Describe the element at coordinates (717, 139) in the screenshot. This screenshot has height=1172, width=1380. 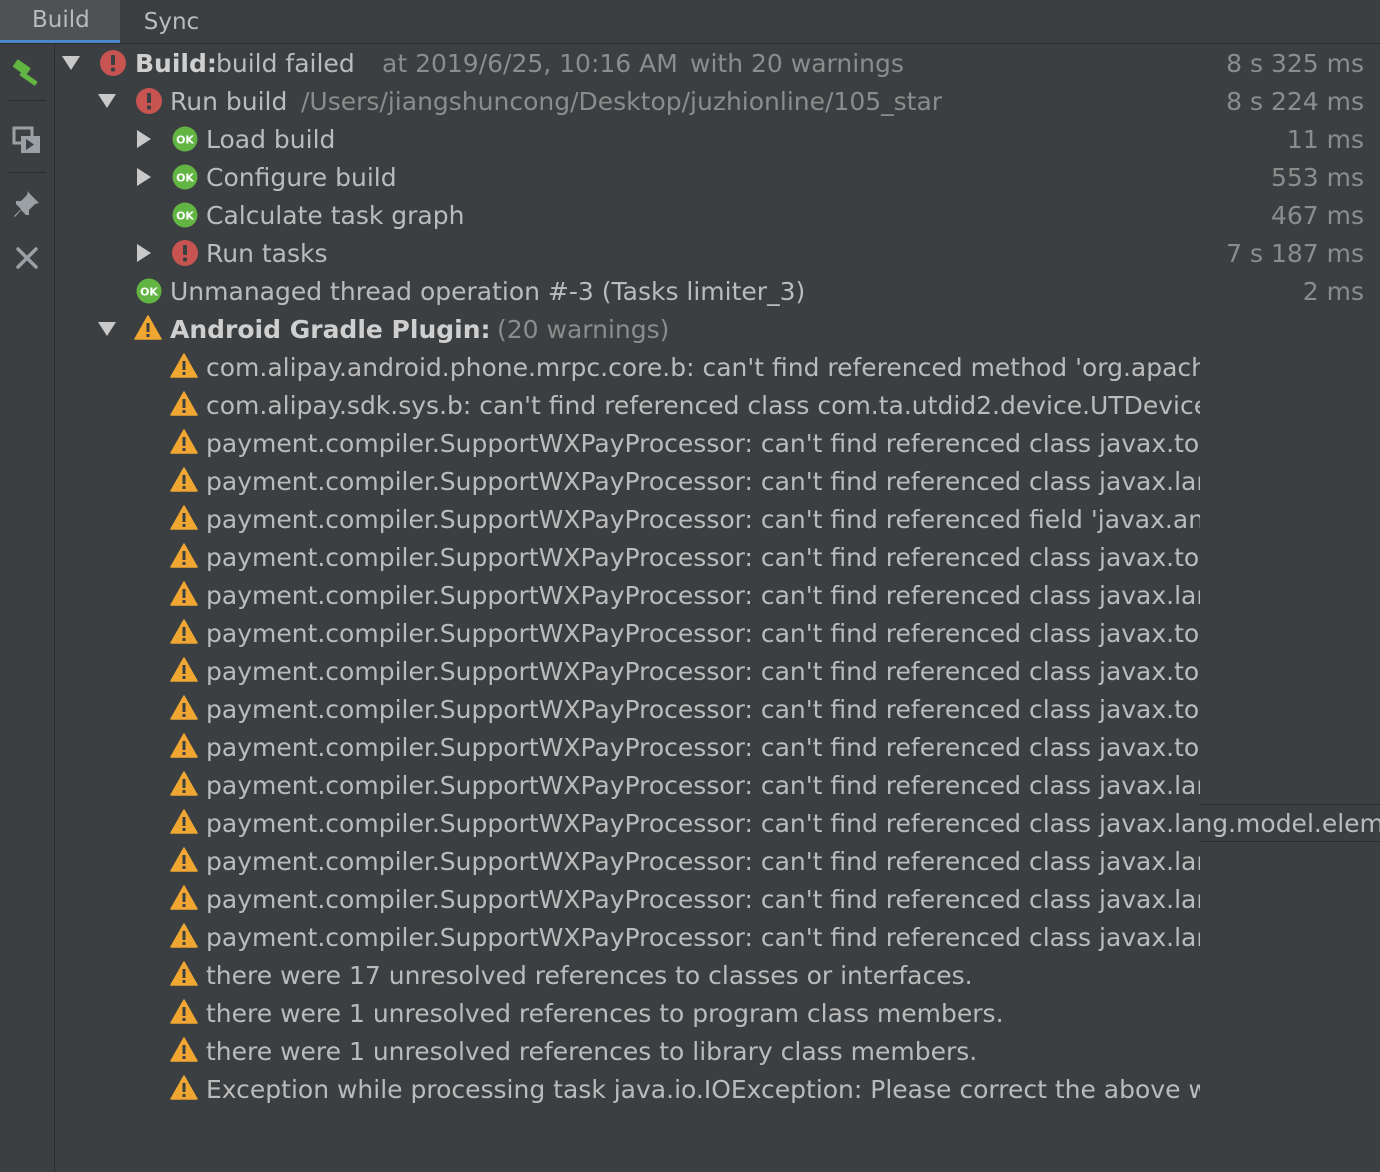
I see `tree-row-load-build: OK Load build 11 ms` at that location.